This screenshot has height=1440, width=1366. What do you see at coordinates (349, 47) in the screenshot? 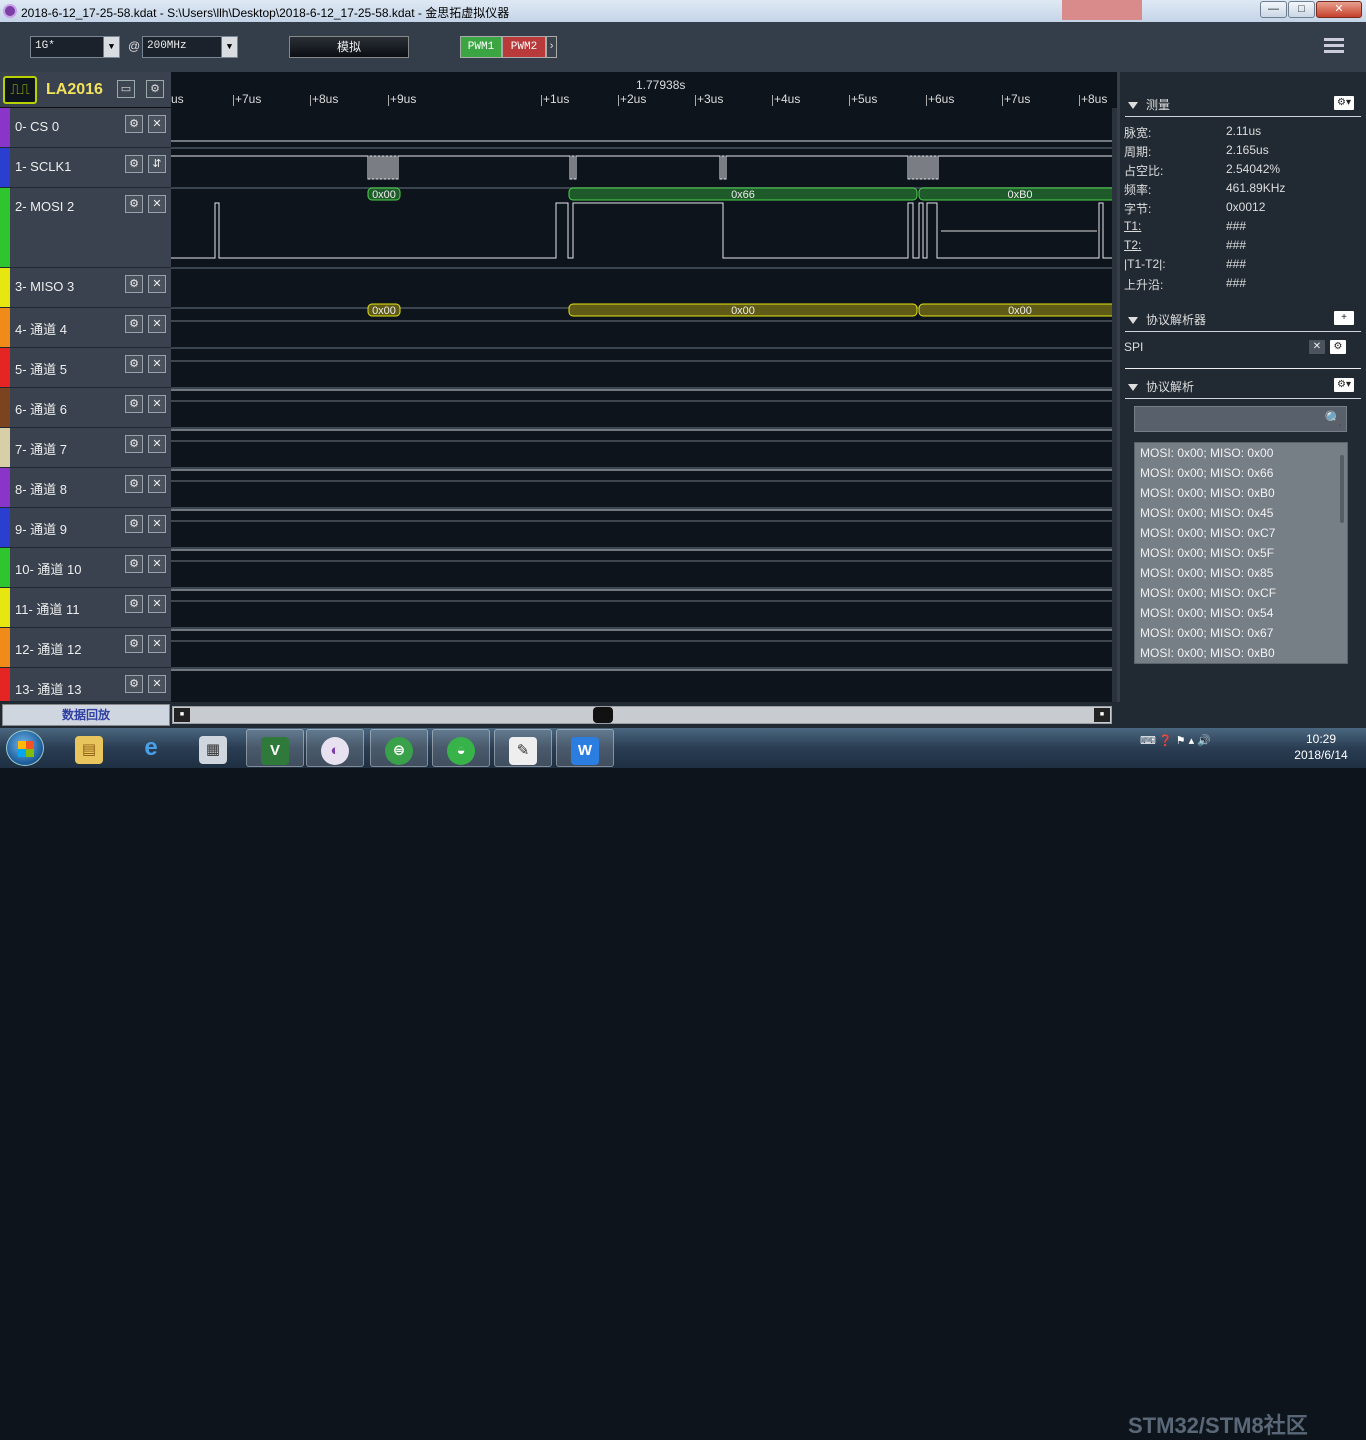
I see `simulate-button: 模拟` at bounding box center [349, 47].